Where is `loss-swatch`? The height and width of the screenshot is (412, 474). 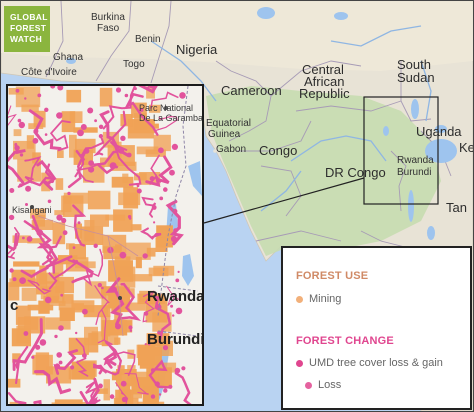
loss-swatch is located at coordinates (308, 385).